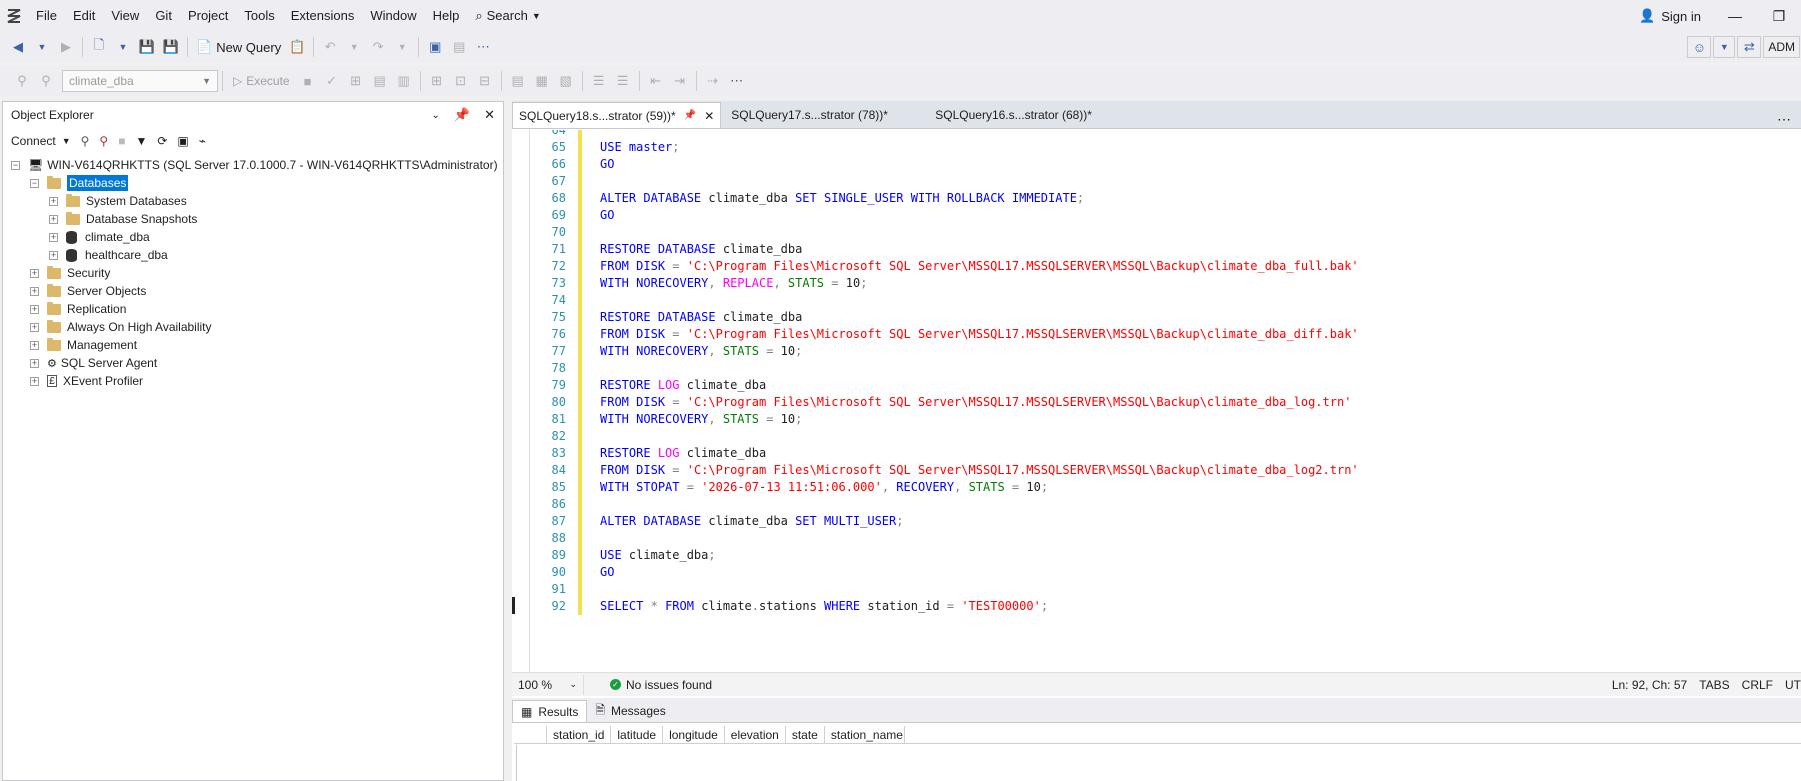 The width and height of the screenshot is (1801, 781). What do you see at coordinates (323, 16) in the screenshot?
I see `menu-extensions: Extensions` at bounding box center [323, 16].